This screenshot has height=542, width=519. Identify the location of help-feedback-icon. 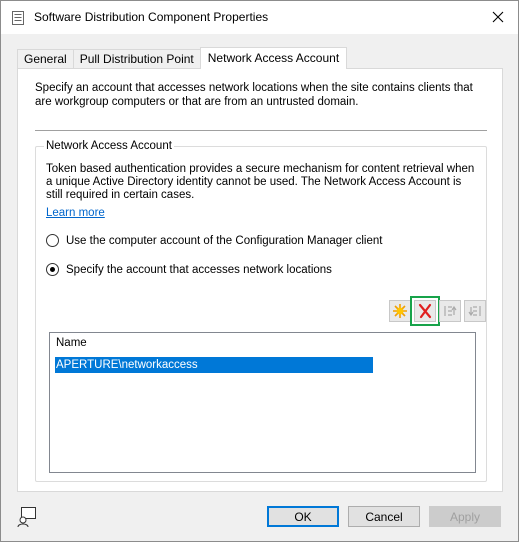
(27, 517).